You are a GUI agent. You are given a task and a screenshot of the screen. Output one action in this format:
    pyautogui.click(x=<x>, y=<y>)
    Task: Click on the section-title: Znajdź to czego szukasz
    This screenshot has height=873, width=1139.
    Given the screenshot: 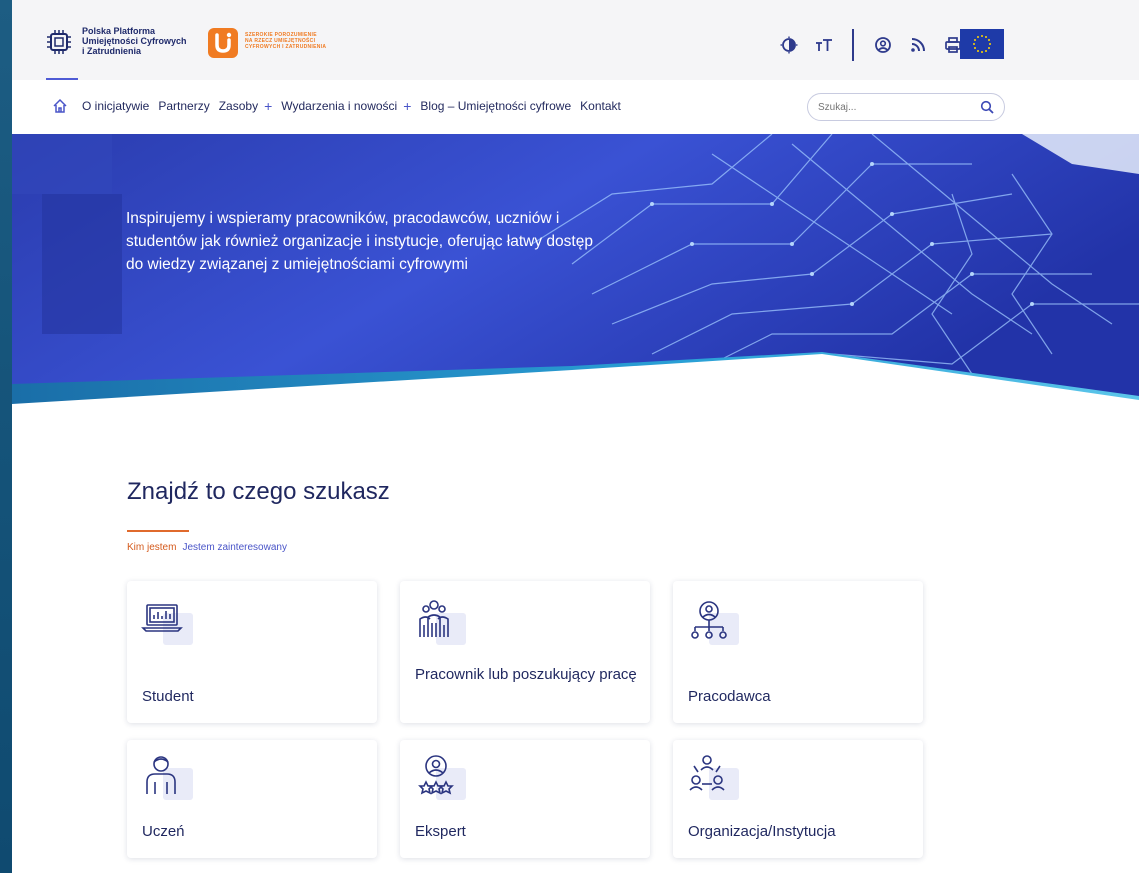 What is the action you would take?
    pyautogui.click(x=258, y=491)
    